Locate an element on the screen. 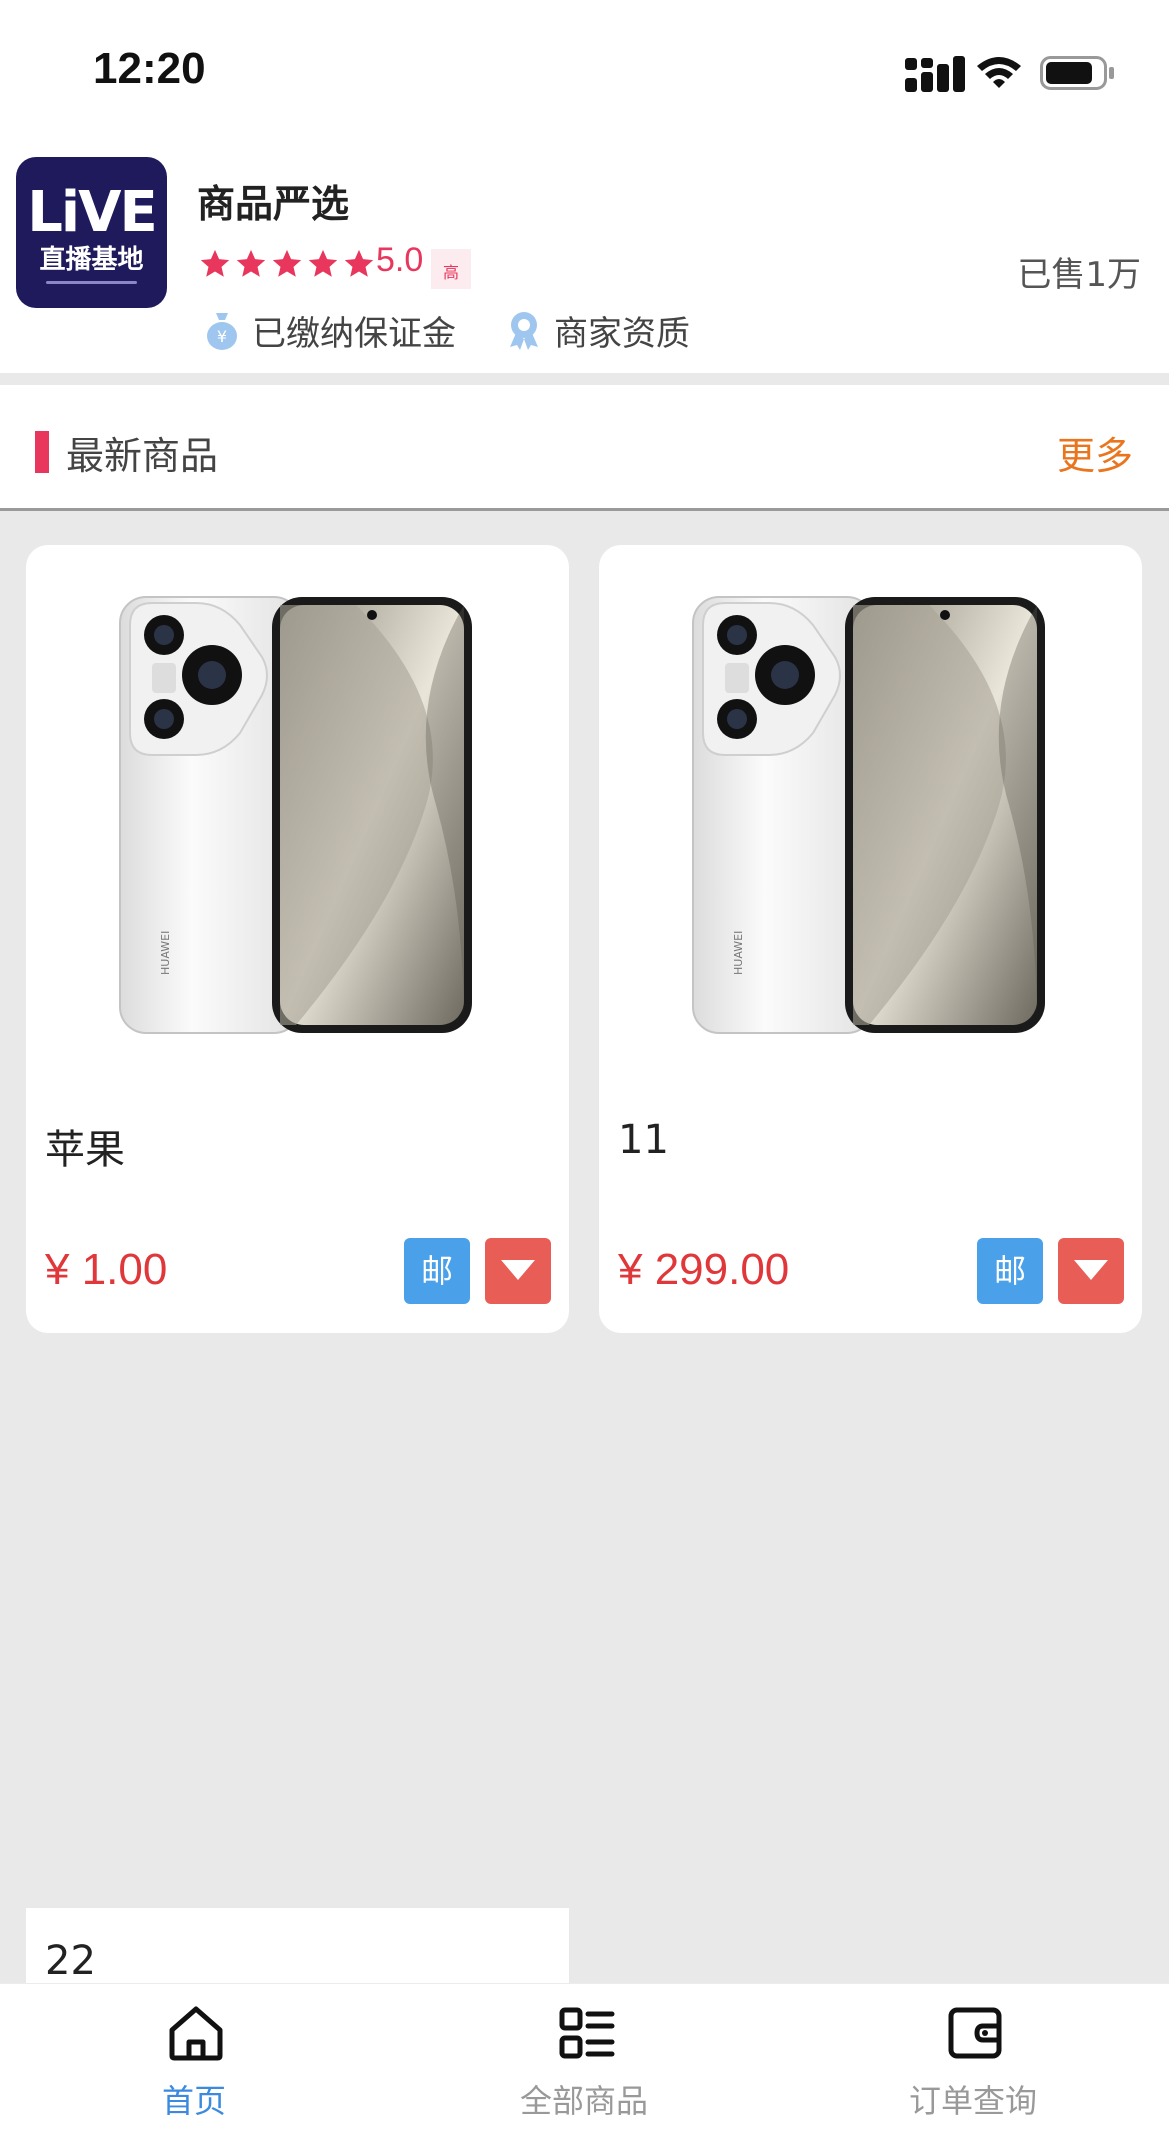 Image resolution: width=1169 pixels, height=2133 pixels. tab-home-label: 首页 is located at coordinates (193, 2101).